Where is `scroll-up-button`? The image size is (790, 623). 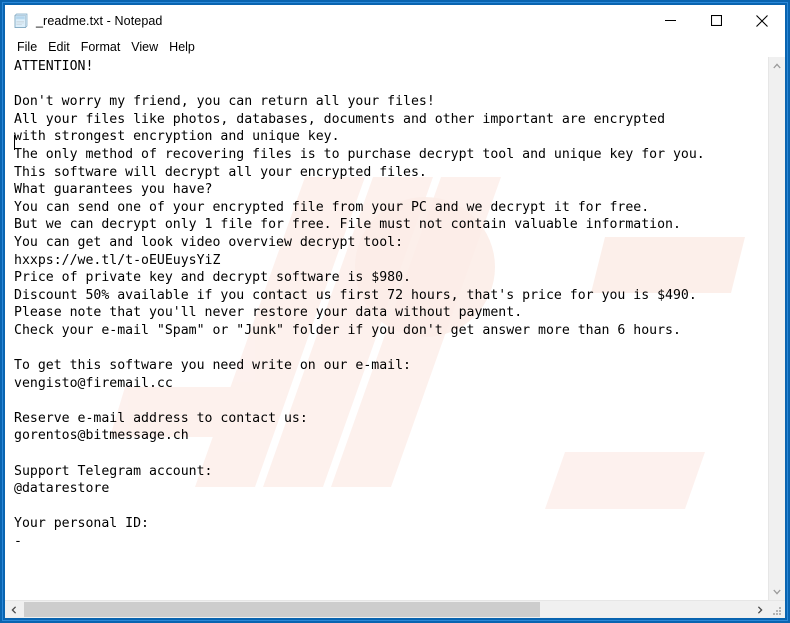
scroll-up-button is located at coordinates (777, 65).